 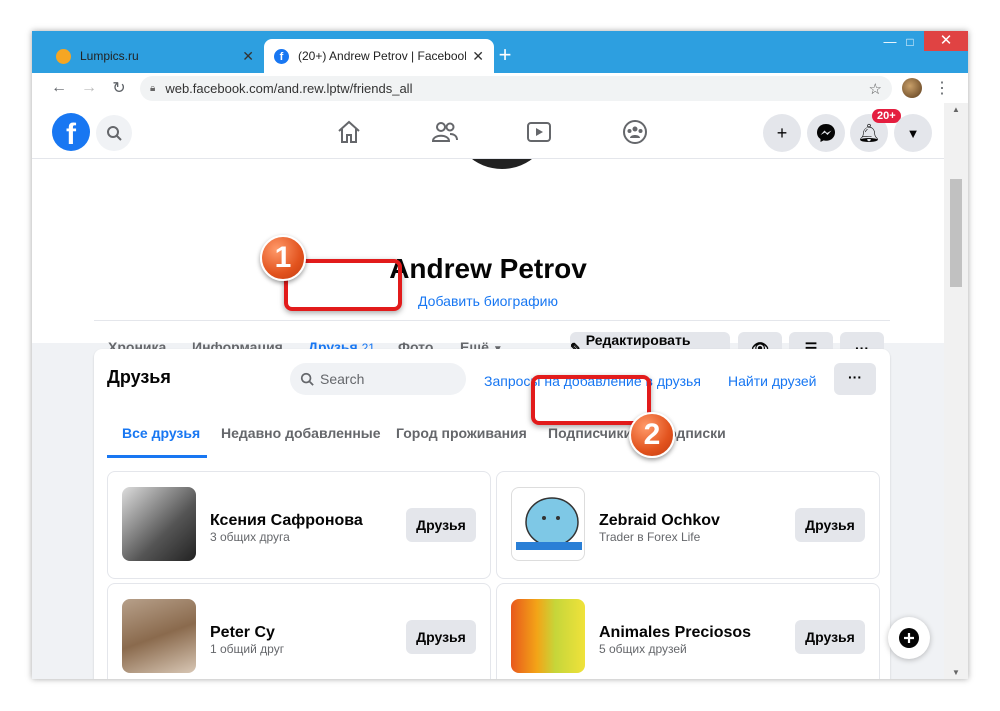 I want to click on profile-avatar-icon, so click(x=912, y=88).